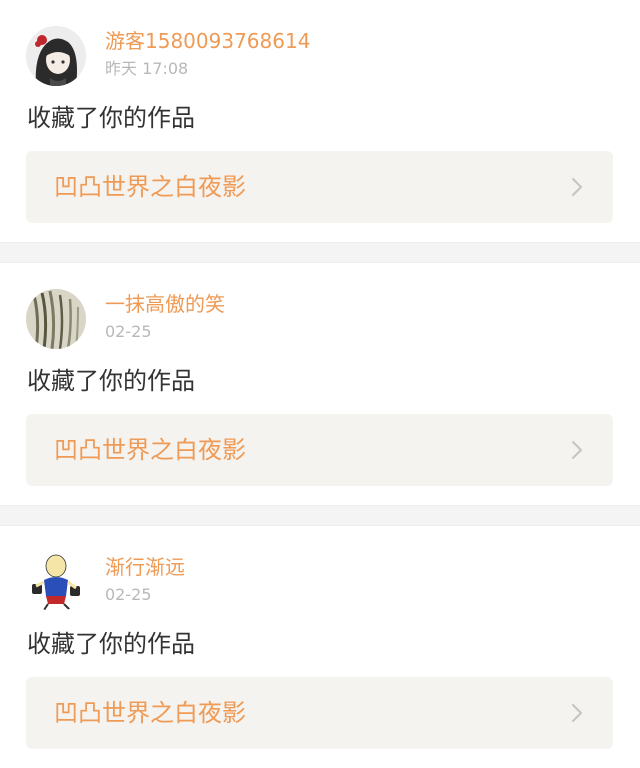 This screenshot has width=640, height=768. Describe the element at coordinates (147, 68) in the screenshot. I see `timestamp: 昨天 17:08` at that location.